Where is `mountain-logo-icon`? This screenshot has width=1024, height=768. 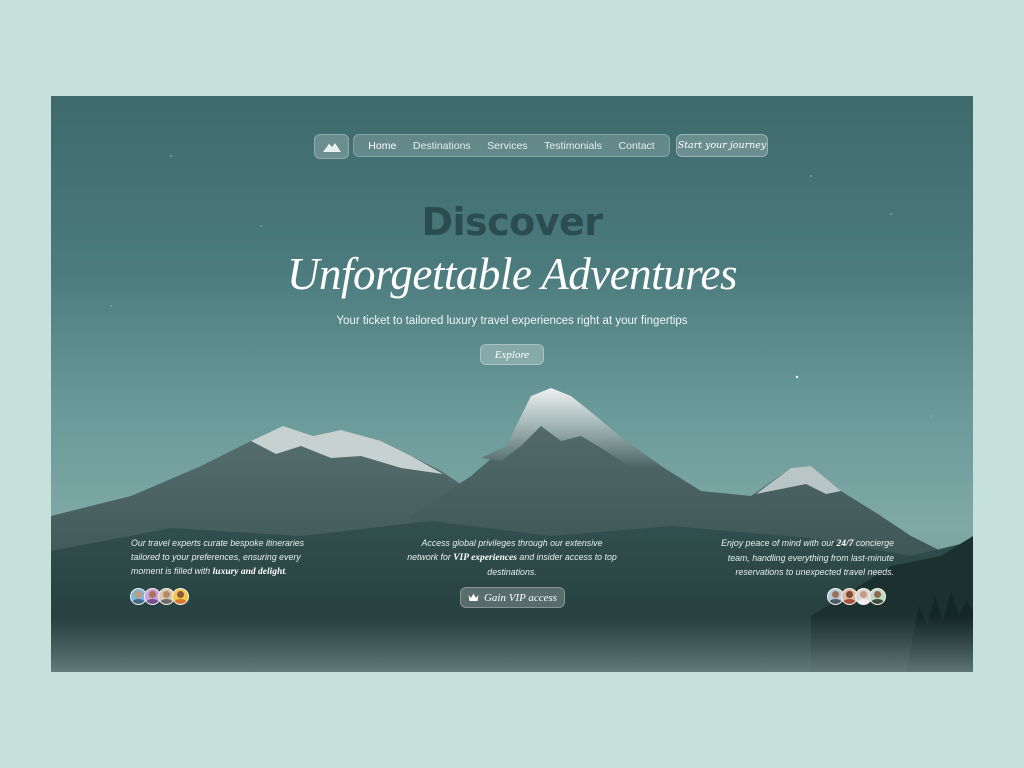 mountain-logo-icon is located at coordinates (331, 147).